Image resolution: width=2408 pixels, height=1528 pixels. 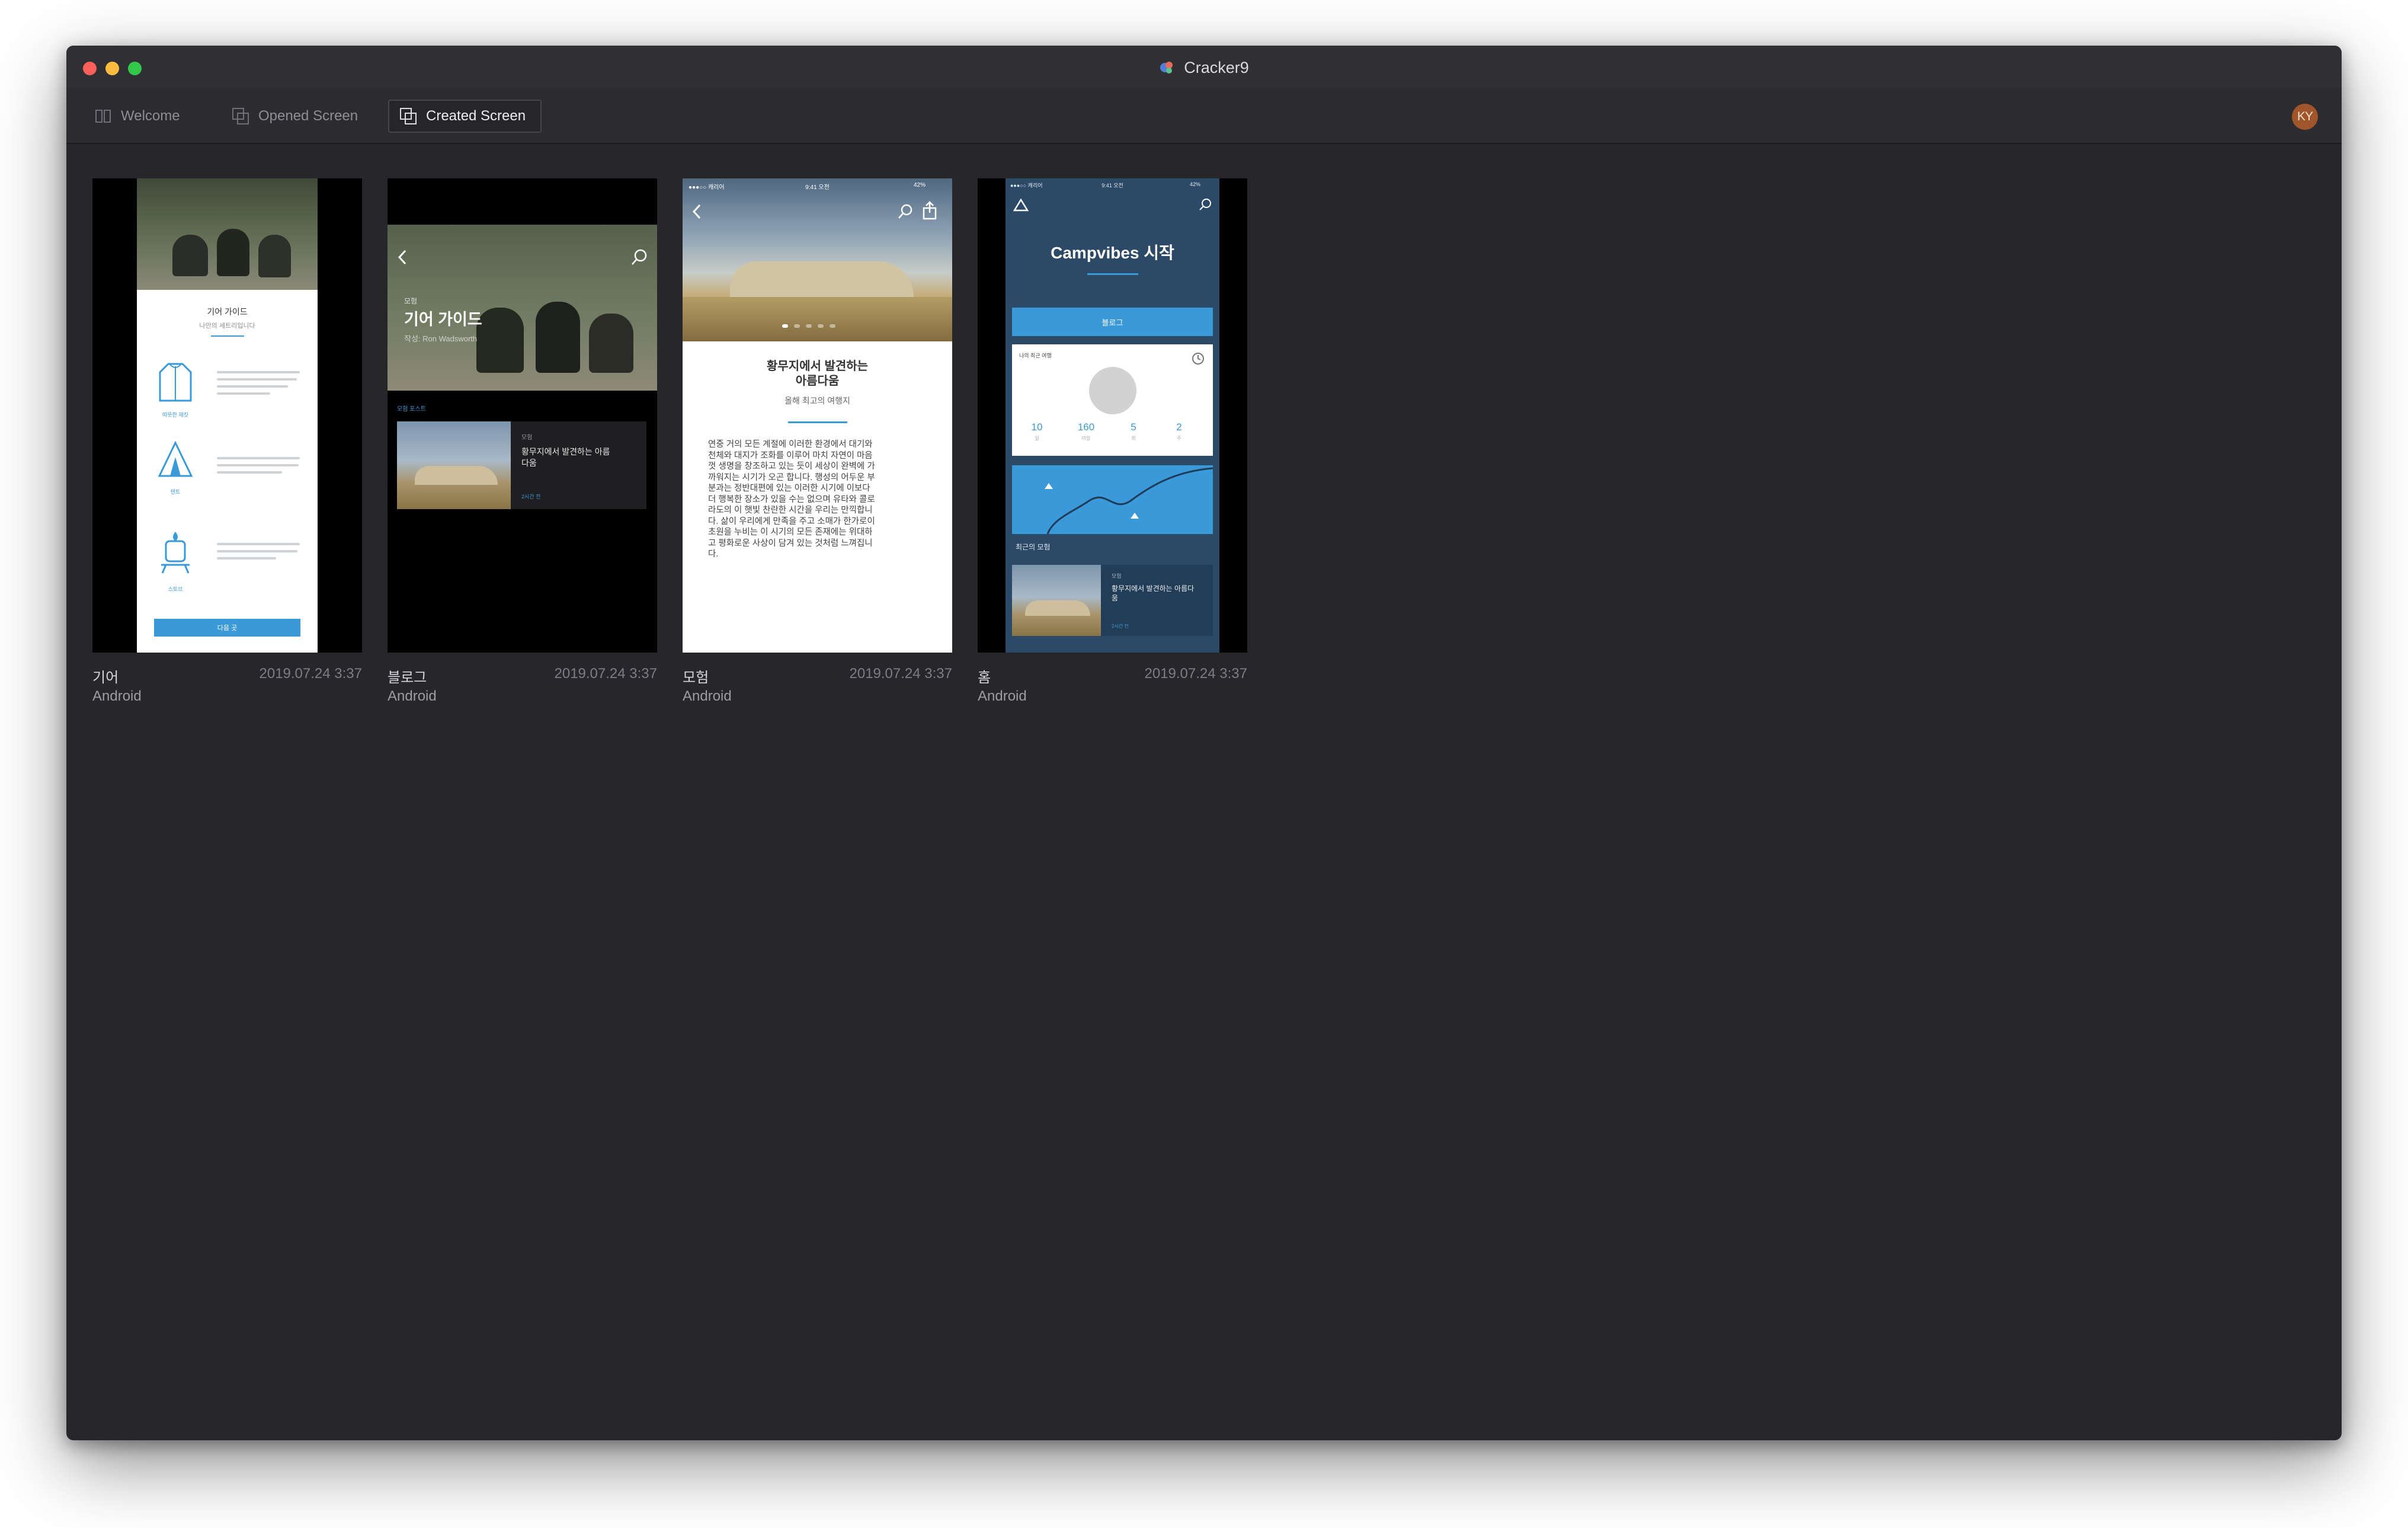 What do you see at coordinates (411, 409) in the screenshot?
I see `blog-section-label: 모험 포스트` at bounding box center [411, 409].